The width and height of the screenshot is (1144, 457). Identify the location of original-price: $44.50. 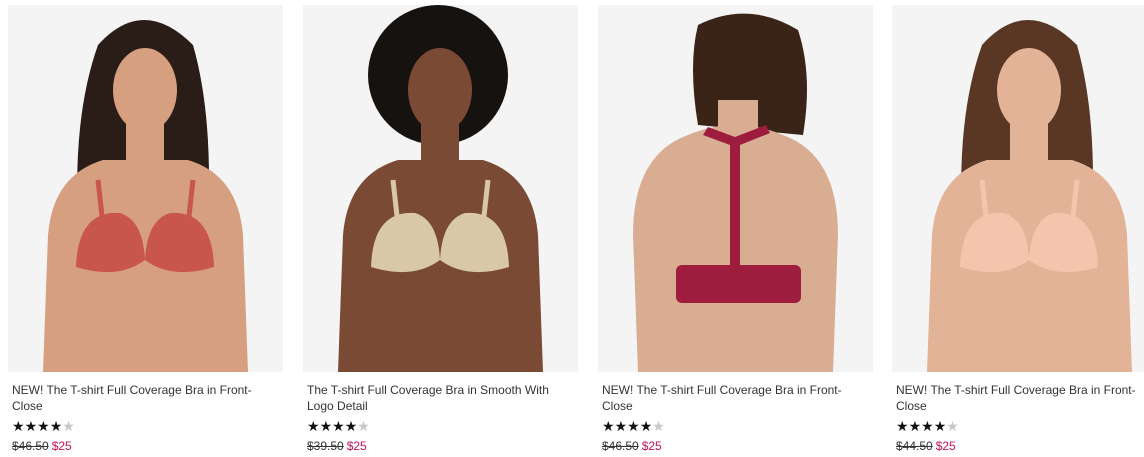
(914, 446).